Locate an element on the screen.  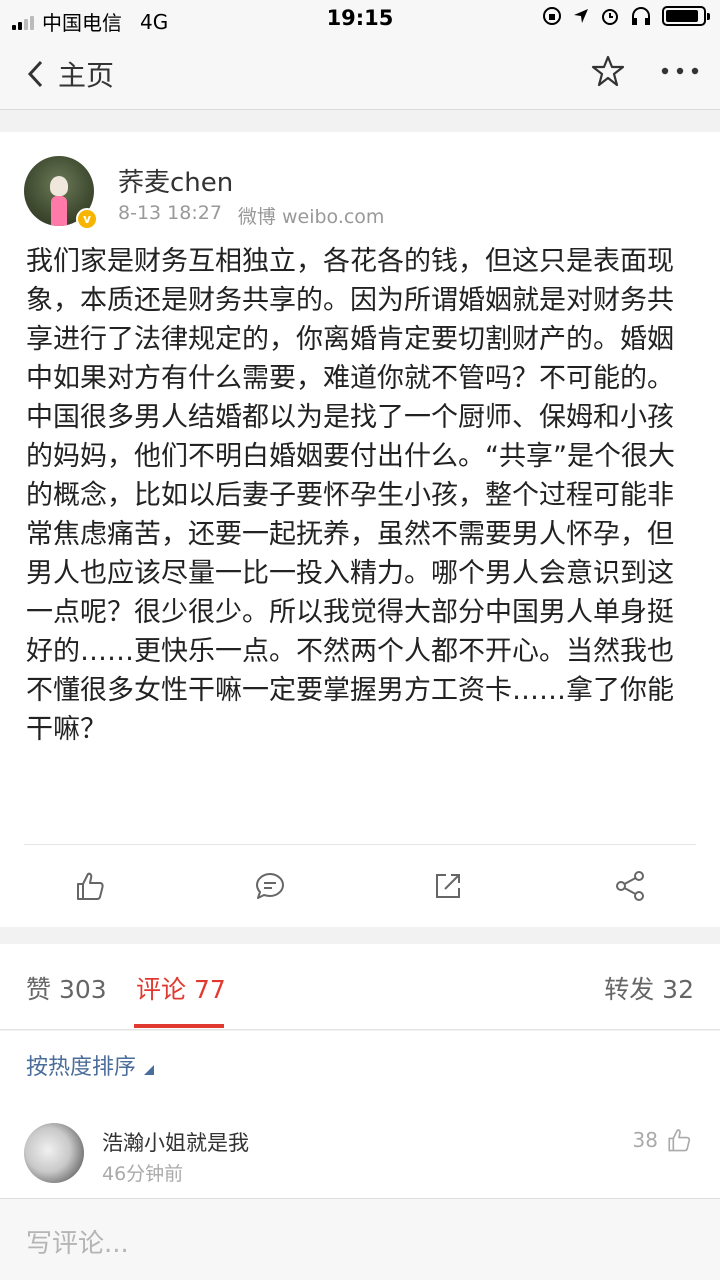
sort-button: 按热度排序 is located at coordinates (90, 1065).